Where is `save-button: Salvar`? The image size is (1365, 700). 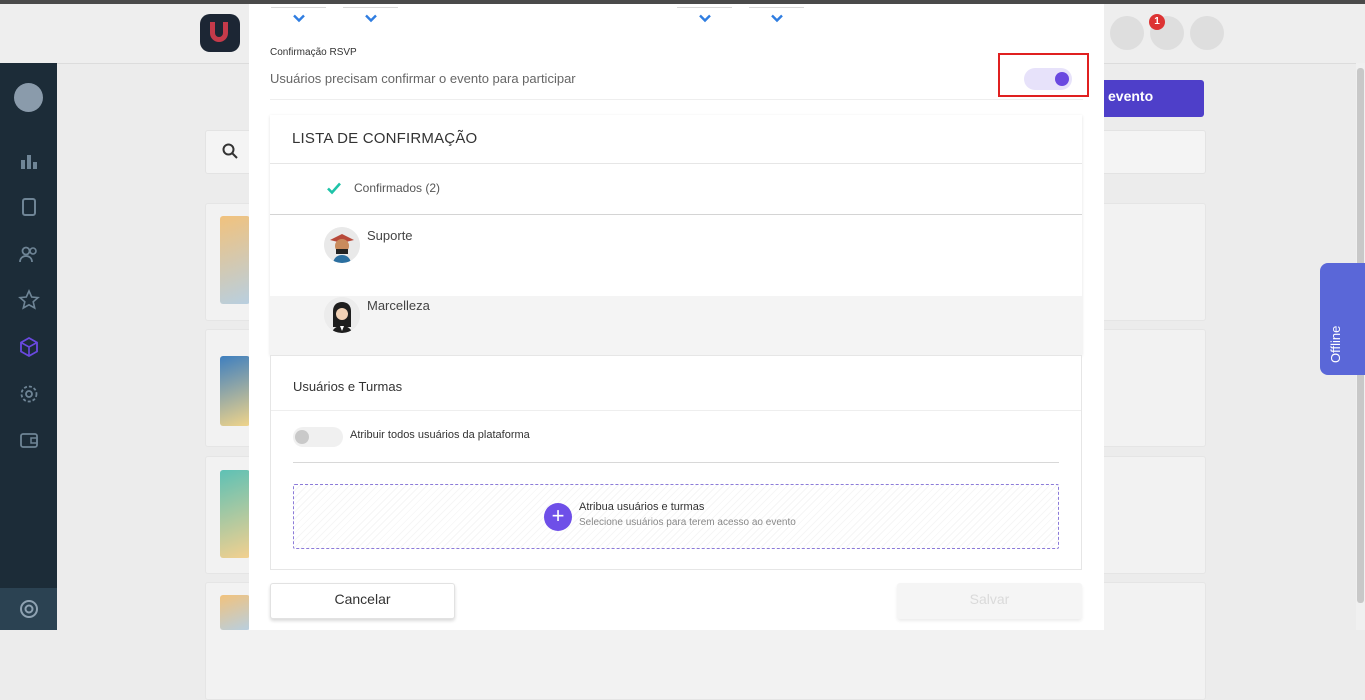
save-button: Salvar is located at coordinates (989, 601).